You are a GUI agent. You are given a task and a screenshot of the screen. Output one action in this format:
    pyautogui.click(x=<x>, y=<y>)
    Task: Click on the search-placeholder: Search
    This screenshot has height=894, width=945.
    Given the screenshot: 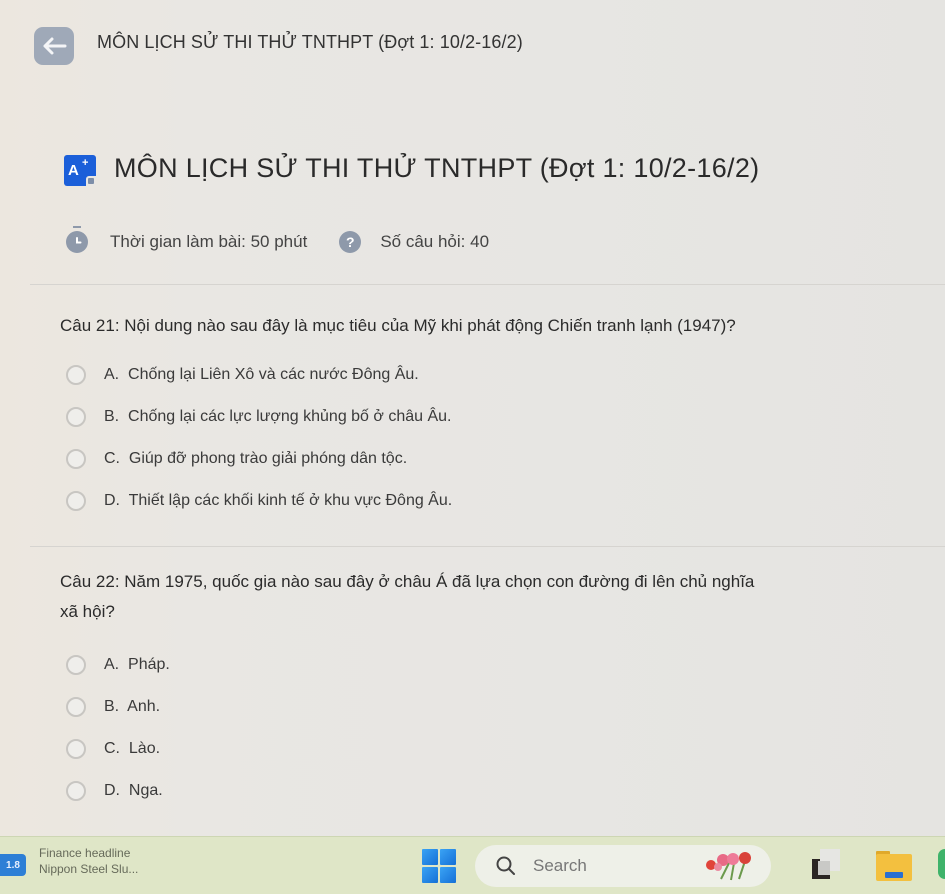 What is the action you would take?
    pyautogui.click(x=560, y=865)
    